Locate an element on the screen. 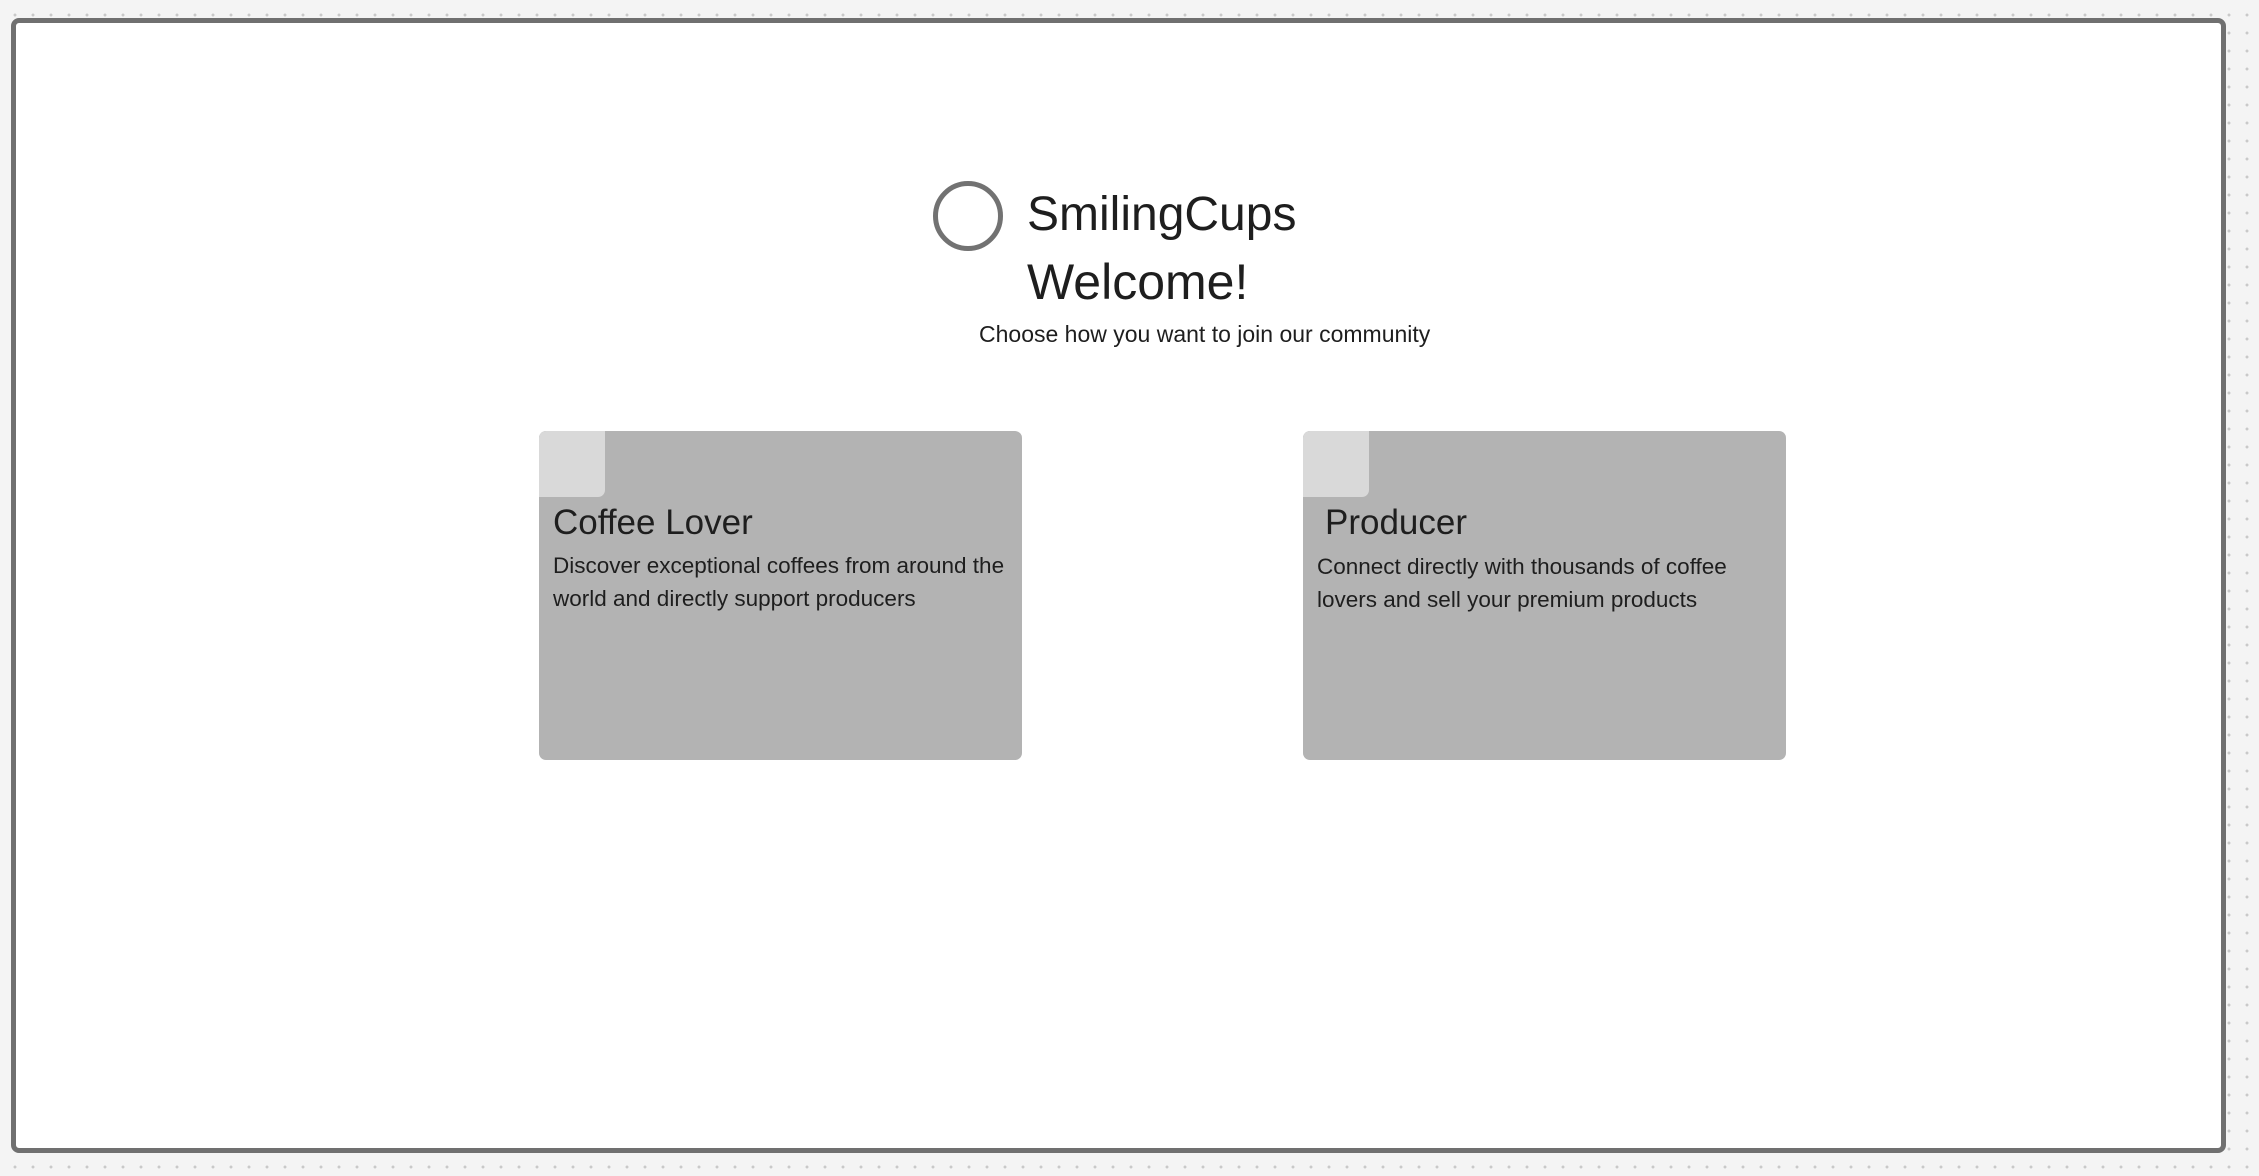 The width and height of the screenshot is (2259, 1176). page-title: Welcome! is located at coordinates (1138, 282).